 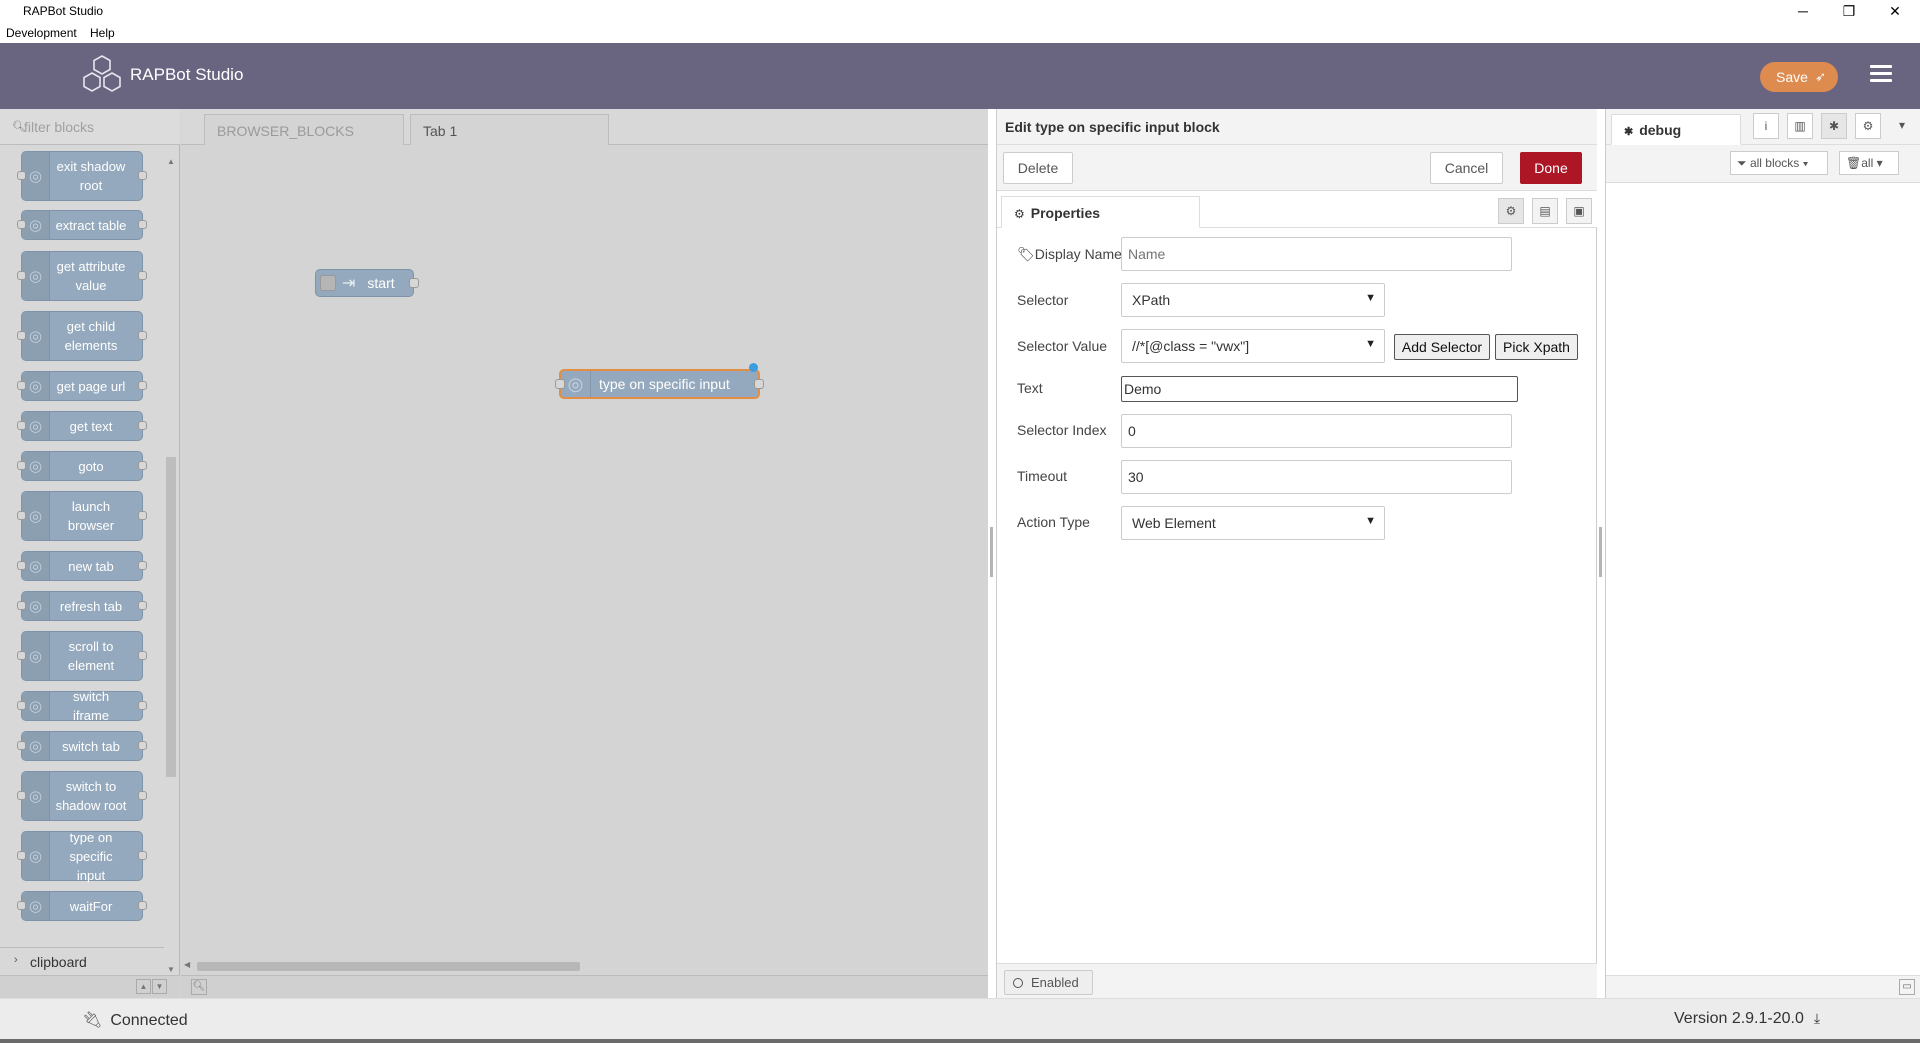 What do you see at coordinates (1792, 77) in the screenshot?
I see `save-label: Save` at bounding box center [1792, 77].